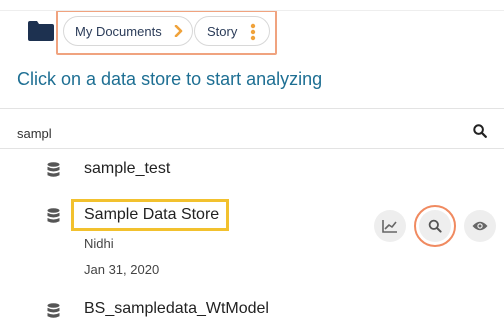 Image resolution: width=504 pixels, height=335 pixels. Describe the element at coordinates (118, 31) in the screenshot. I see `breadcrumb-label: My Documents` at that location.